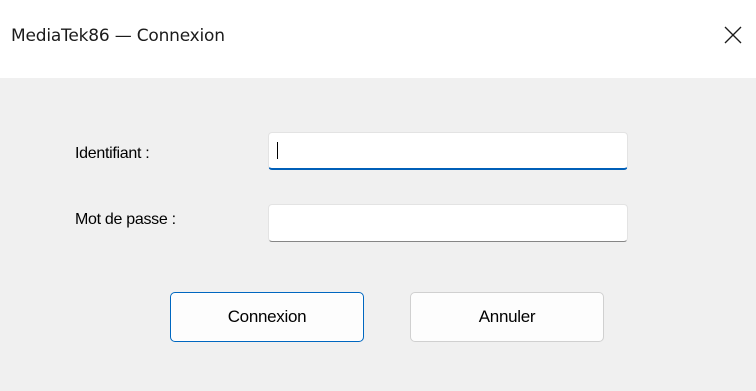 Image resolution: width=756 pixels, height=391 pixels. Describe the element at coordinates (112, 153) in the screenshot. I see `username-label: Identifiant :` at that location.